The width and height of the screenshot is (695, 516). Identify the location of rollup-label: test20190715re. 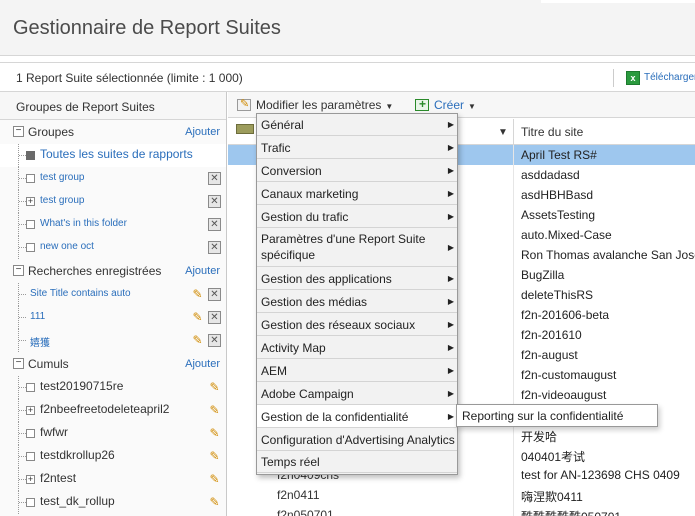
(81, 386).